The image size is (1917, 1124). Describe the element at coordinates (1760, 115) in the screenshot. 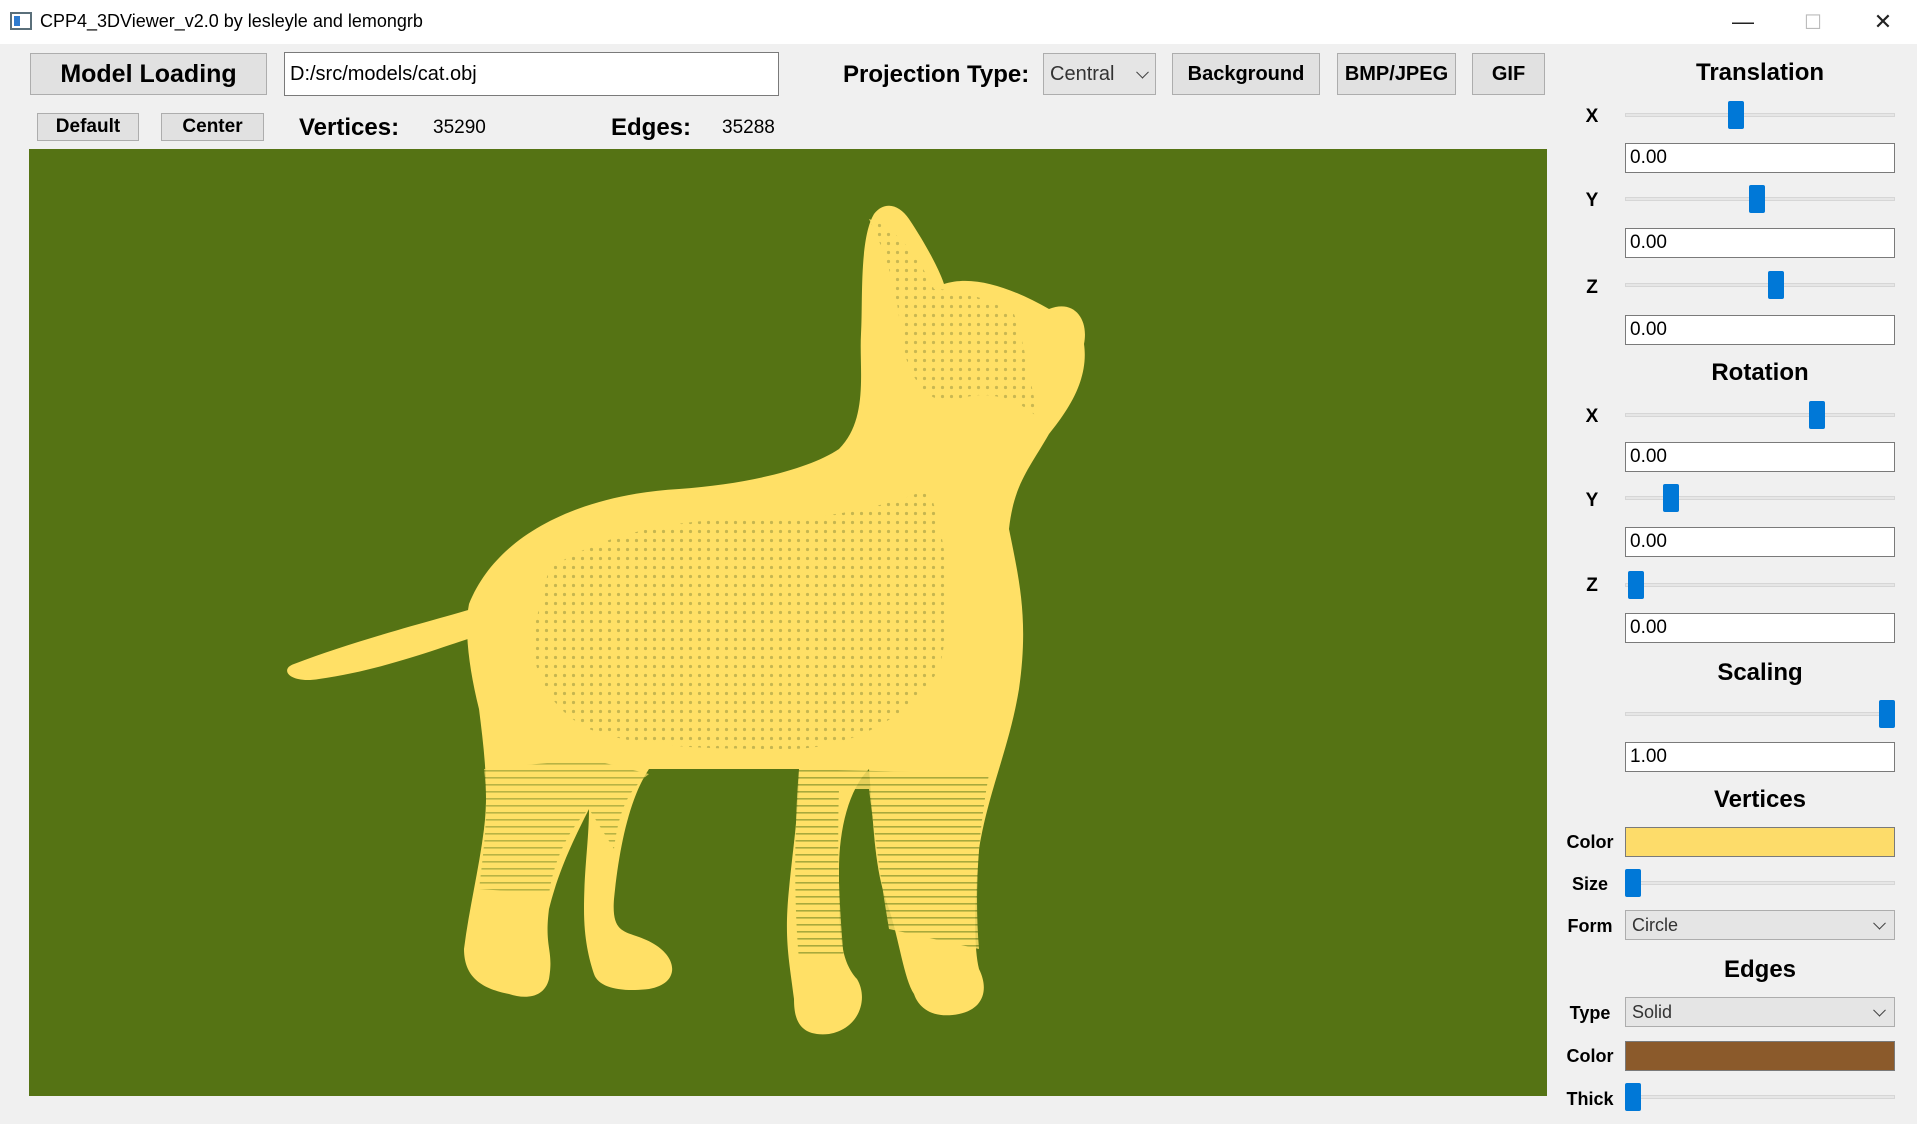

I see `translation-x-slider` at that location.